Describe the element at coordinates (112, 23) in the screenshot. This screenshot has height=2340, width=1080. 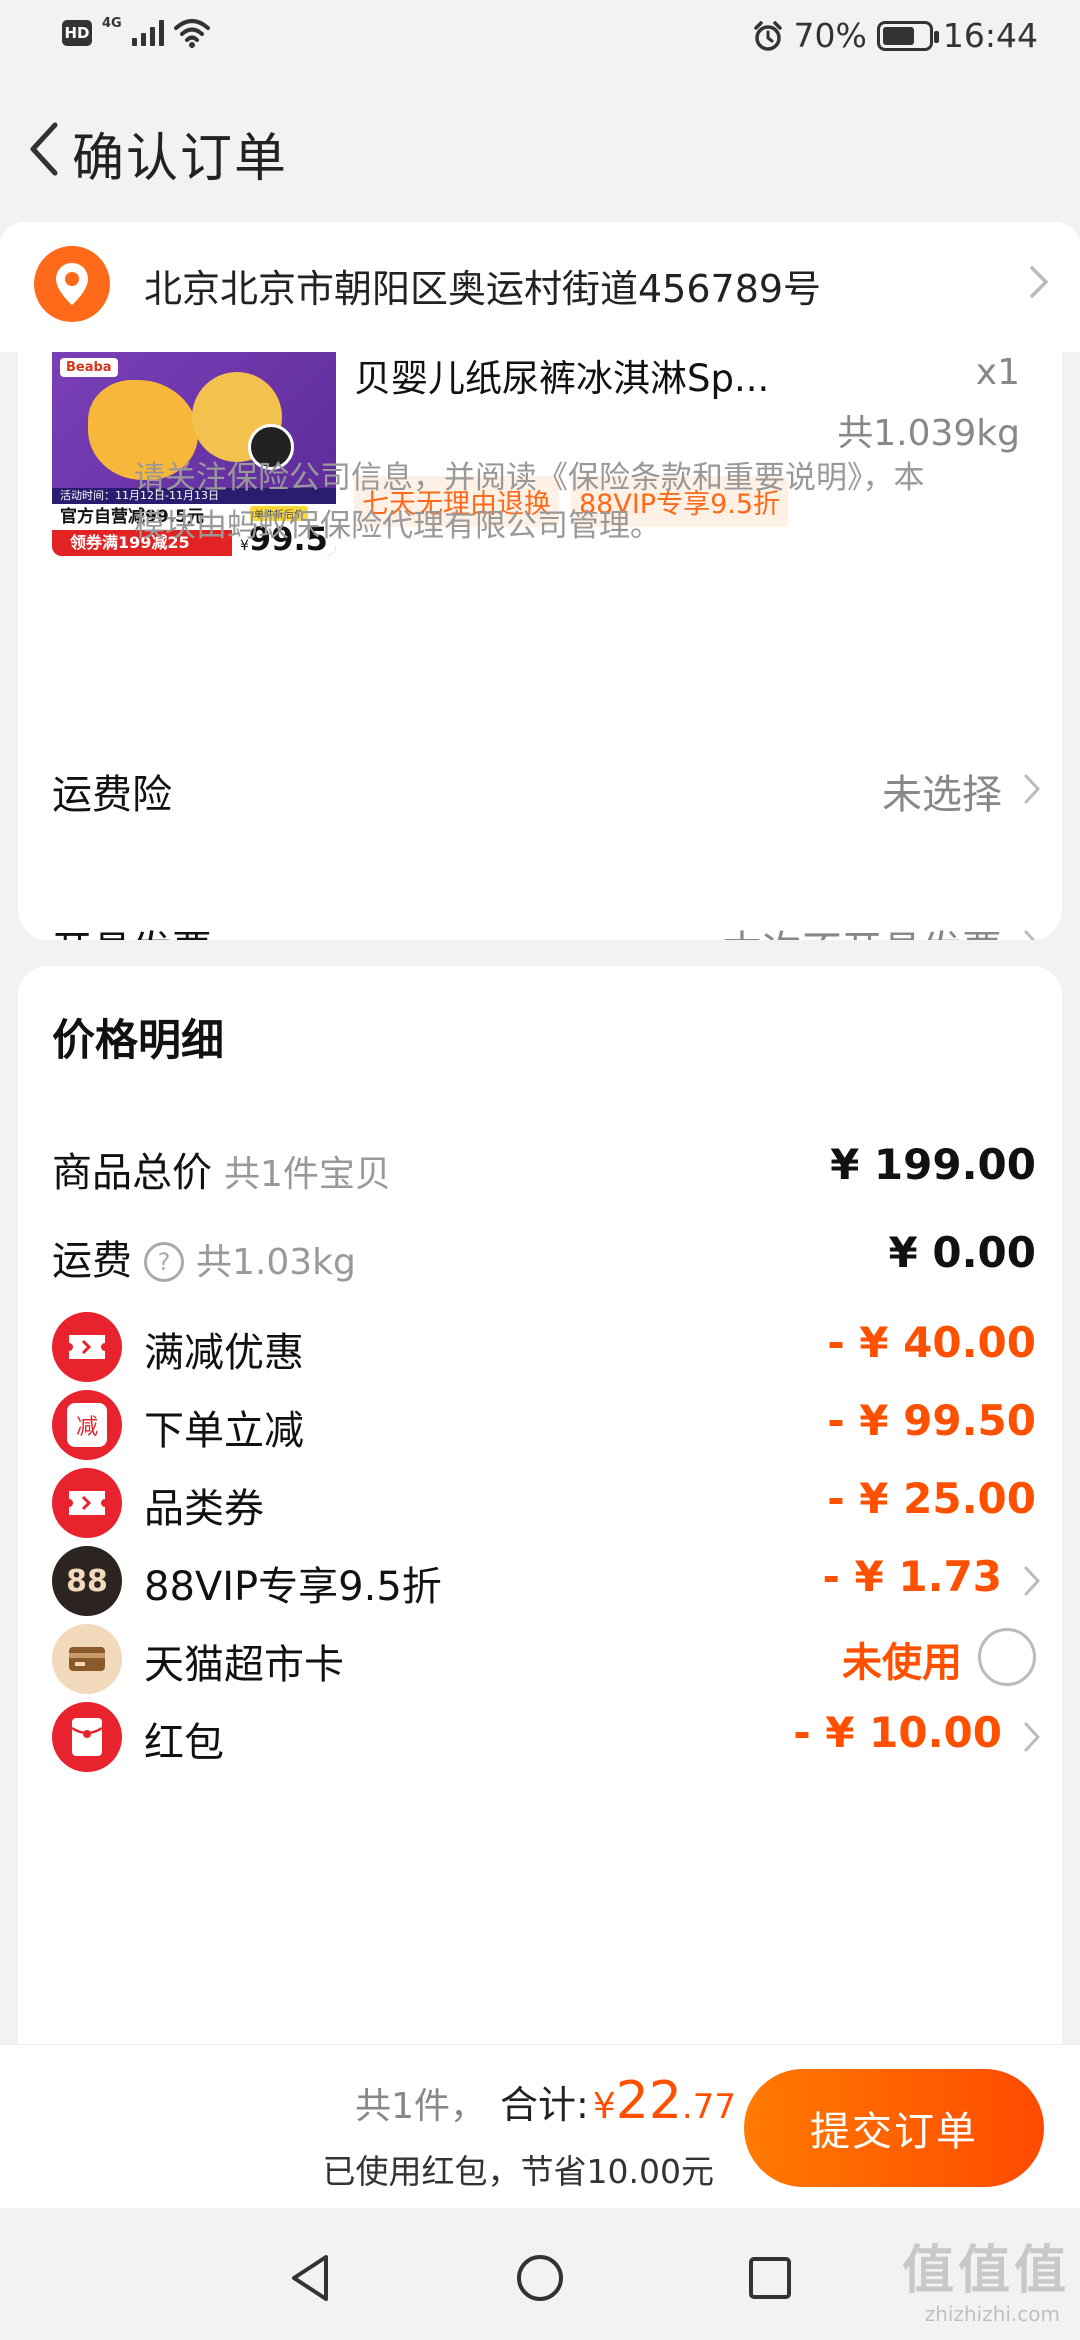
I see `network-type: 4G` at that location.